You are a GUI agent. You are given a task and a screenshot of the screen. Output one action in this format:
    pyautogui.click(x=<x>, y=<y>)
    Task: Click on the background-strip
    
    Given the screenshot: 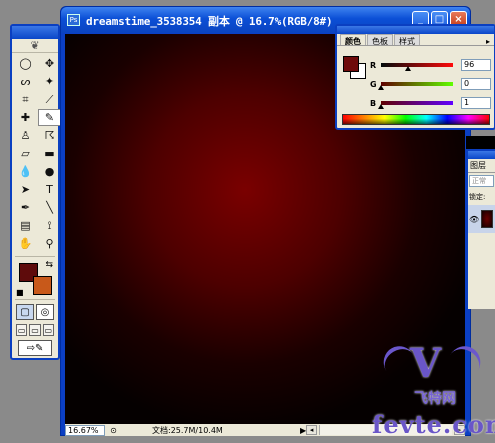 What is the action you would take?
    pyautogui.click(x=480, y=142)
    